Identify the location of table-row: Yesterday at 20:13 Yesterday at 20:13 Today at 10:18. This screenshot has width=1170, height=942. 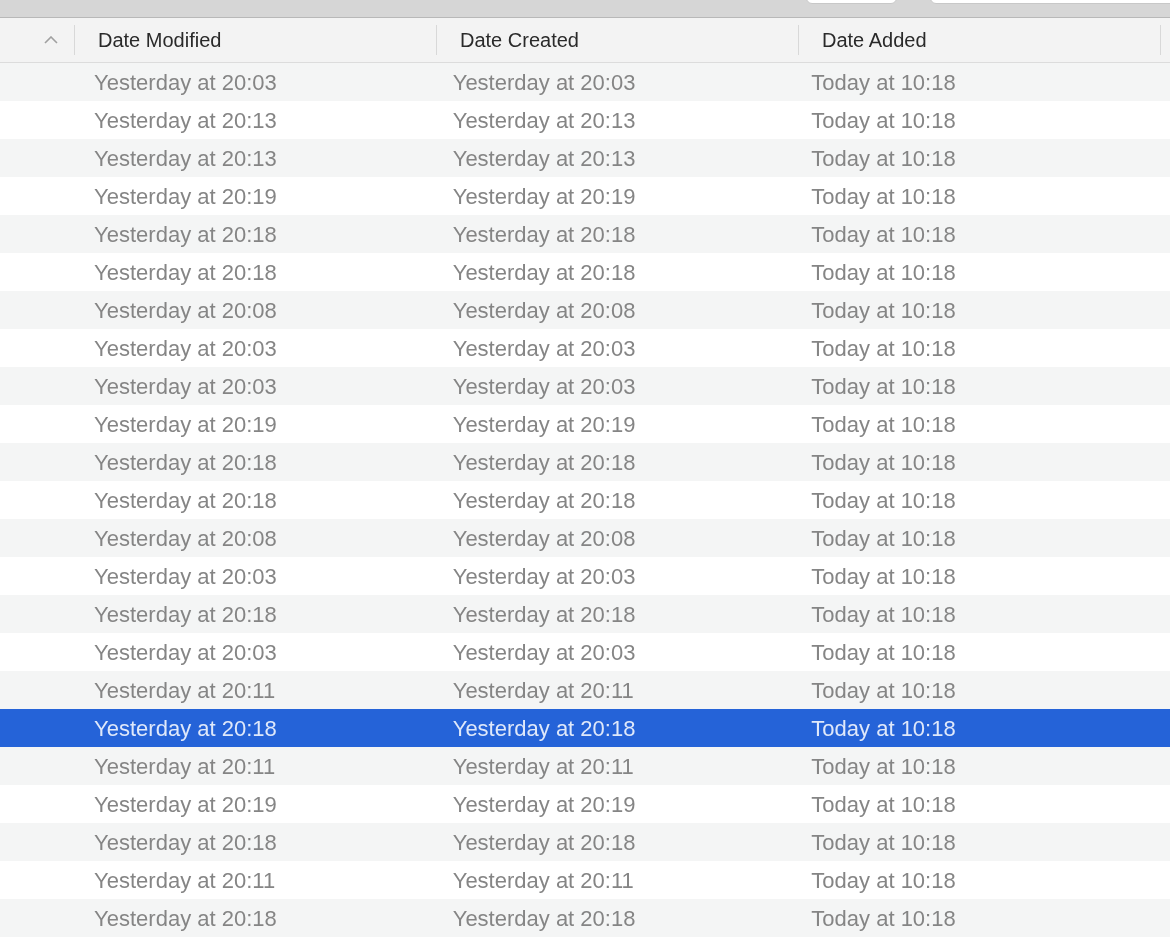
(585, 158).